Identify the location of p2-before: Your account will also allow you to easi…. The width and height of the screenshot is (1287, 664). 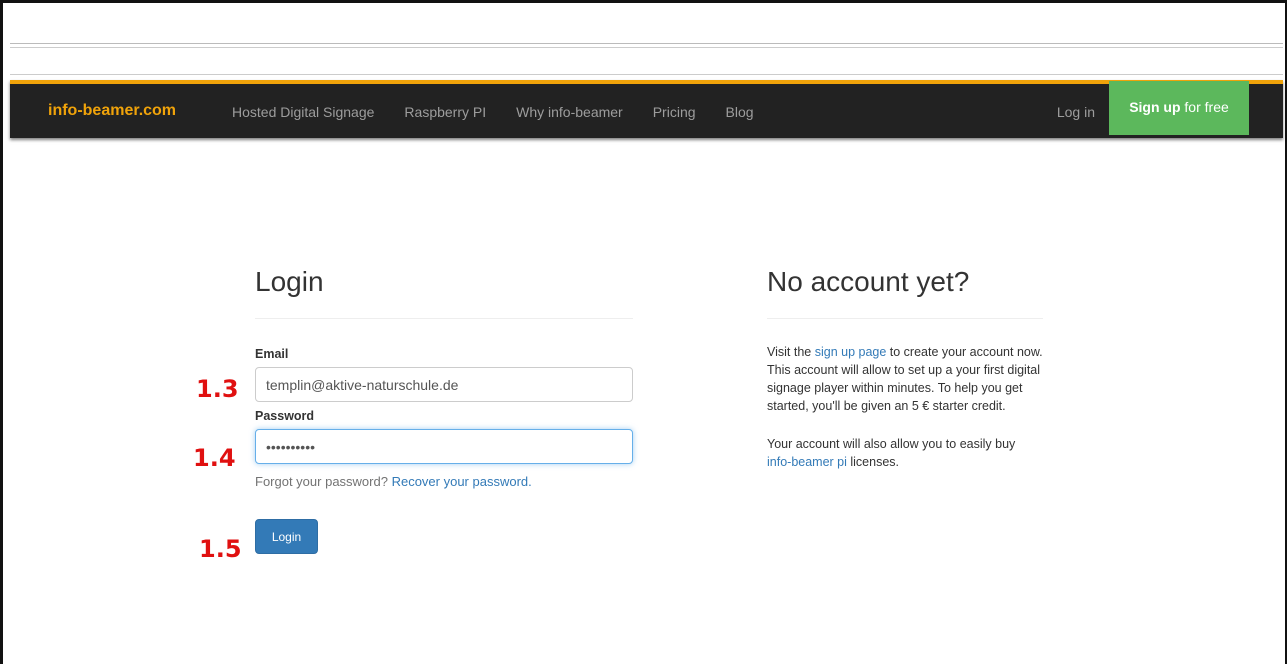
(891, 444).